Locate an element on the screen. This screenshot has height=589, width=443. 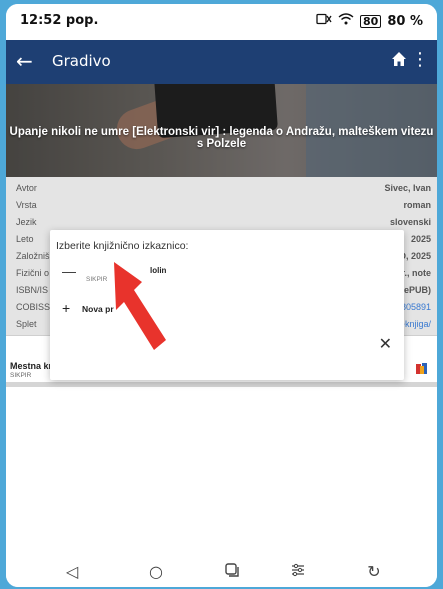
detail-key: Fizični o is located at coordinates (33, 273).